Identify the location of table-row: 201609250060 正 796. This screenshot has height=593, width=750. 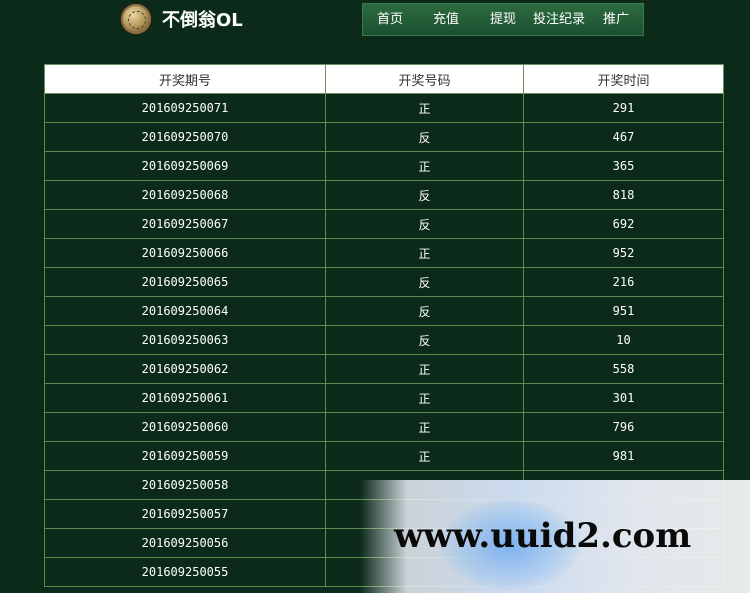
(384, 427).